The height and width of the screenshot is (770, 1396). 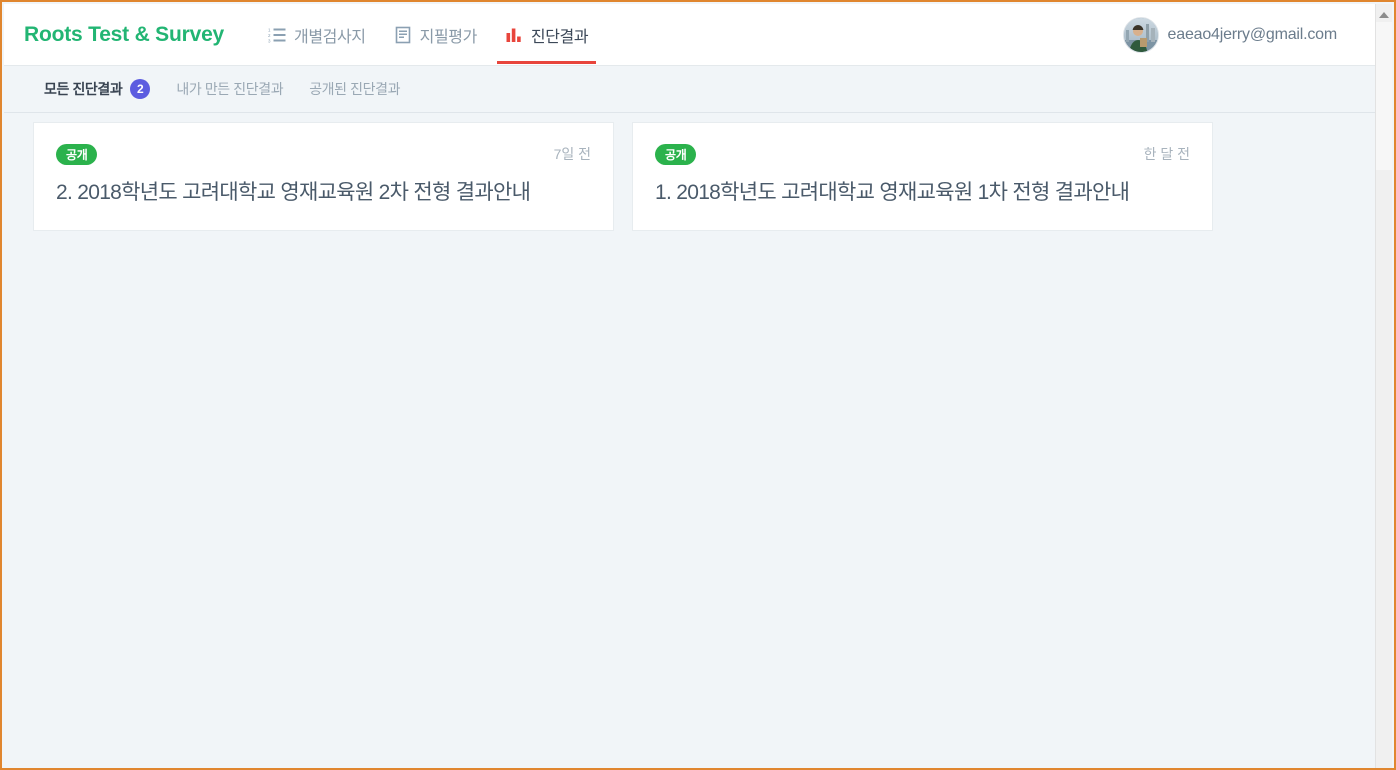 What do you see at coordinates (922, 154) in the screenshot?
I see `card-meta-row: 공개 한 달 전` at bounding box center [922, 154].